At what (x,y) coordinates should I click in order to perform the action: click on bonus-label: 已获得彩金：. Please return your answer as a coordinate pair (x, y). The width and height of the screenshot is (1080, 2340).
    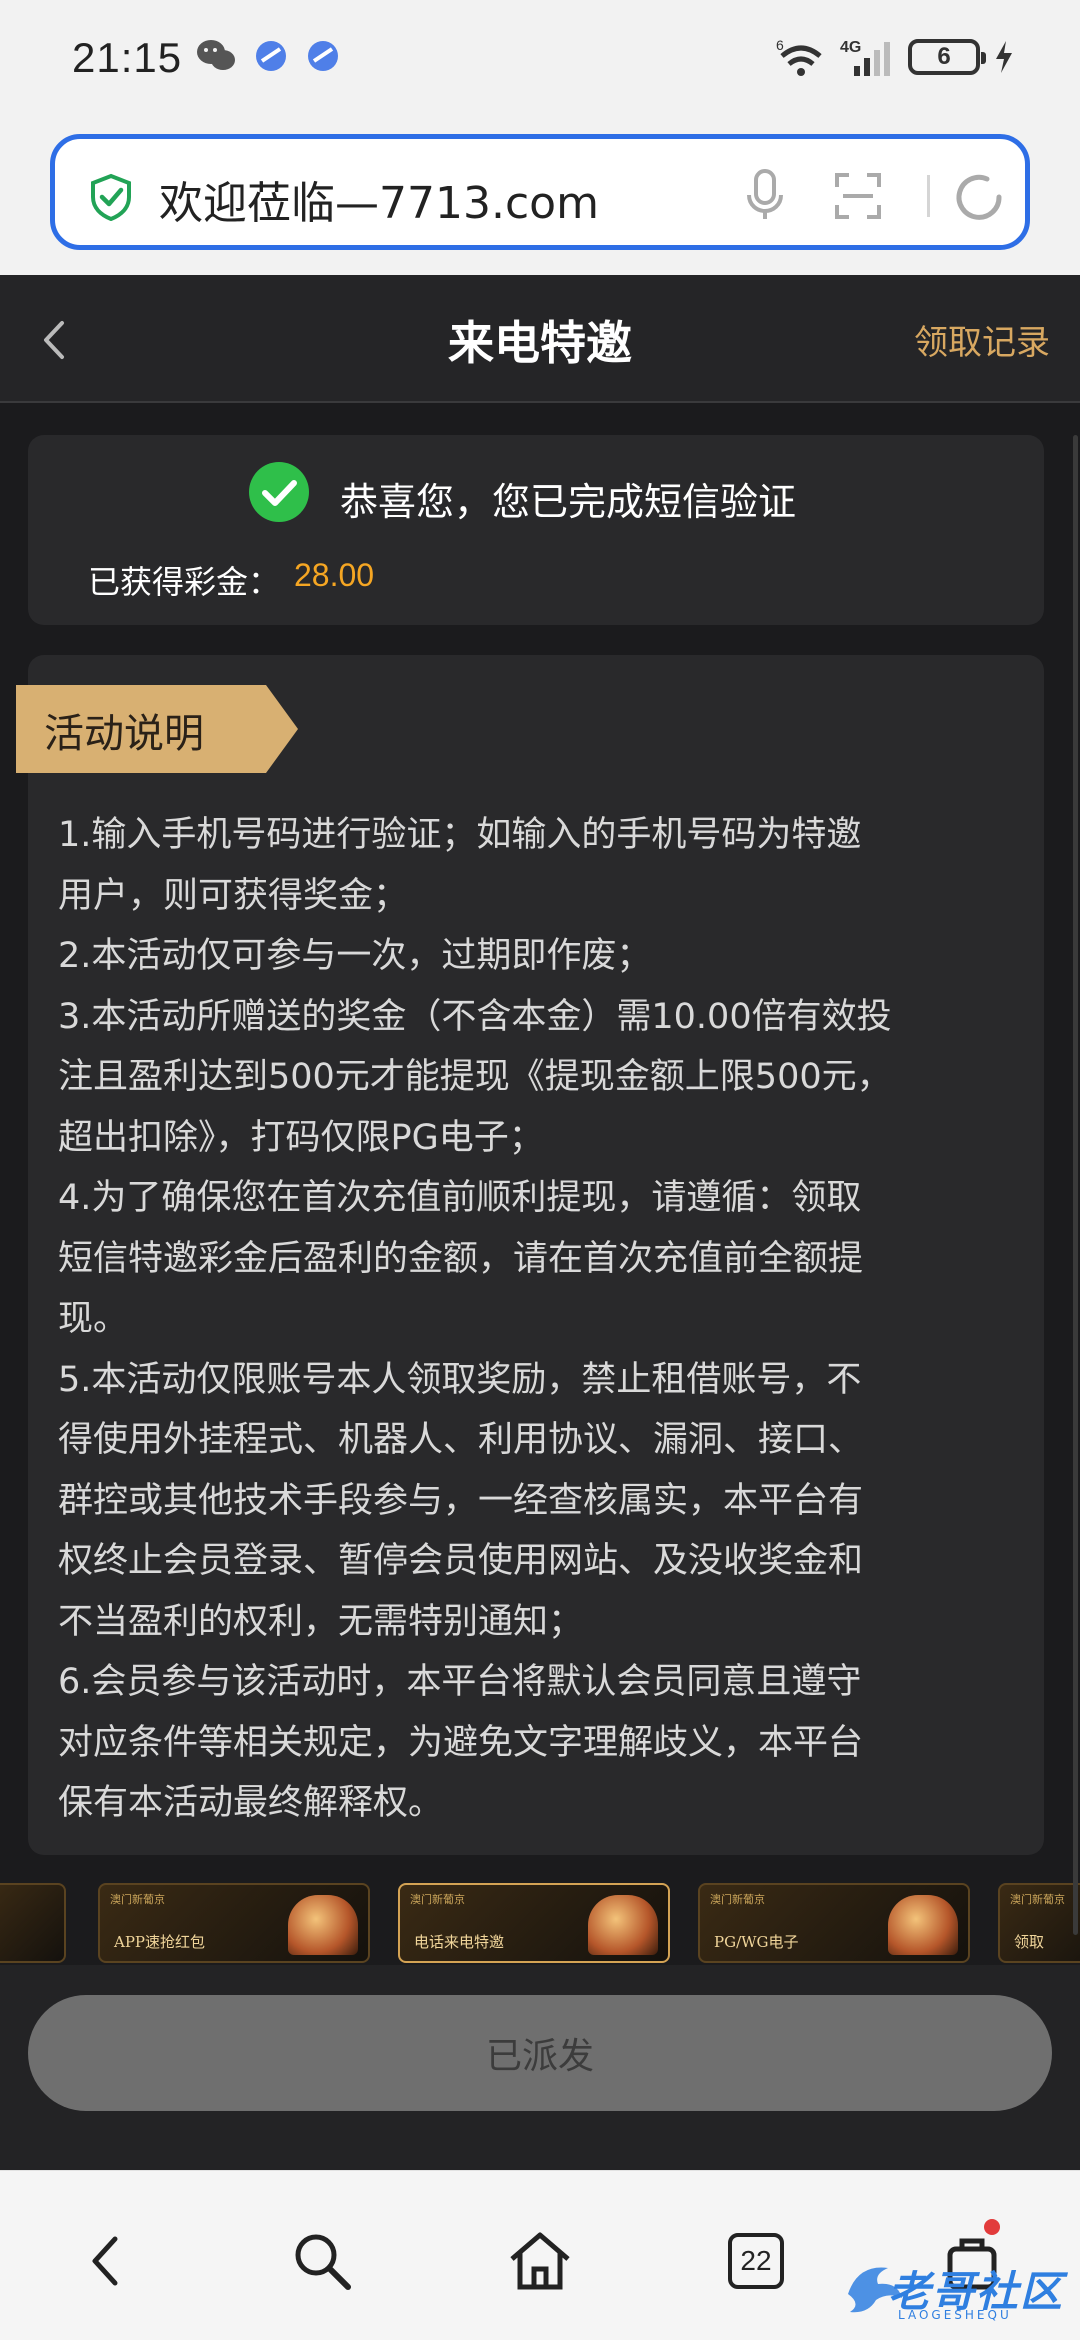
    Looking at the image, I should click on (184, 582).